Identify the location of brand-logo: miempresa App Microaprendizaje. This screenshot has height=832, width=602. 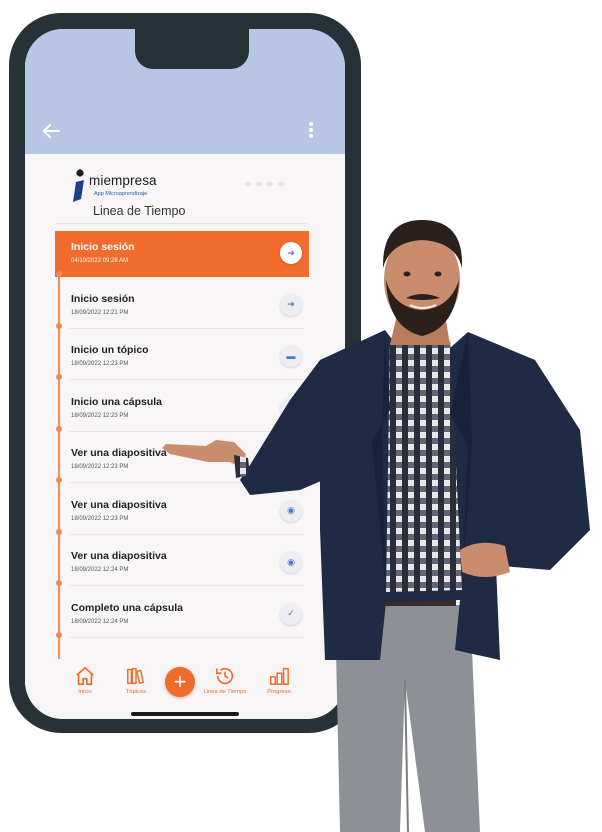
(132, 187).